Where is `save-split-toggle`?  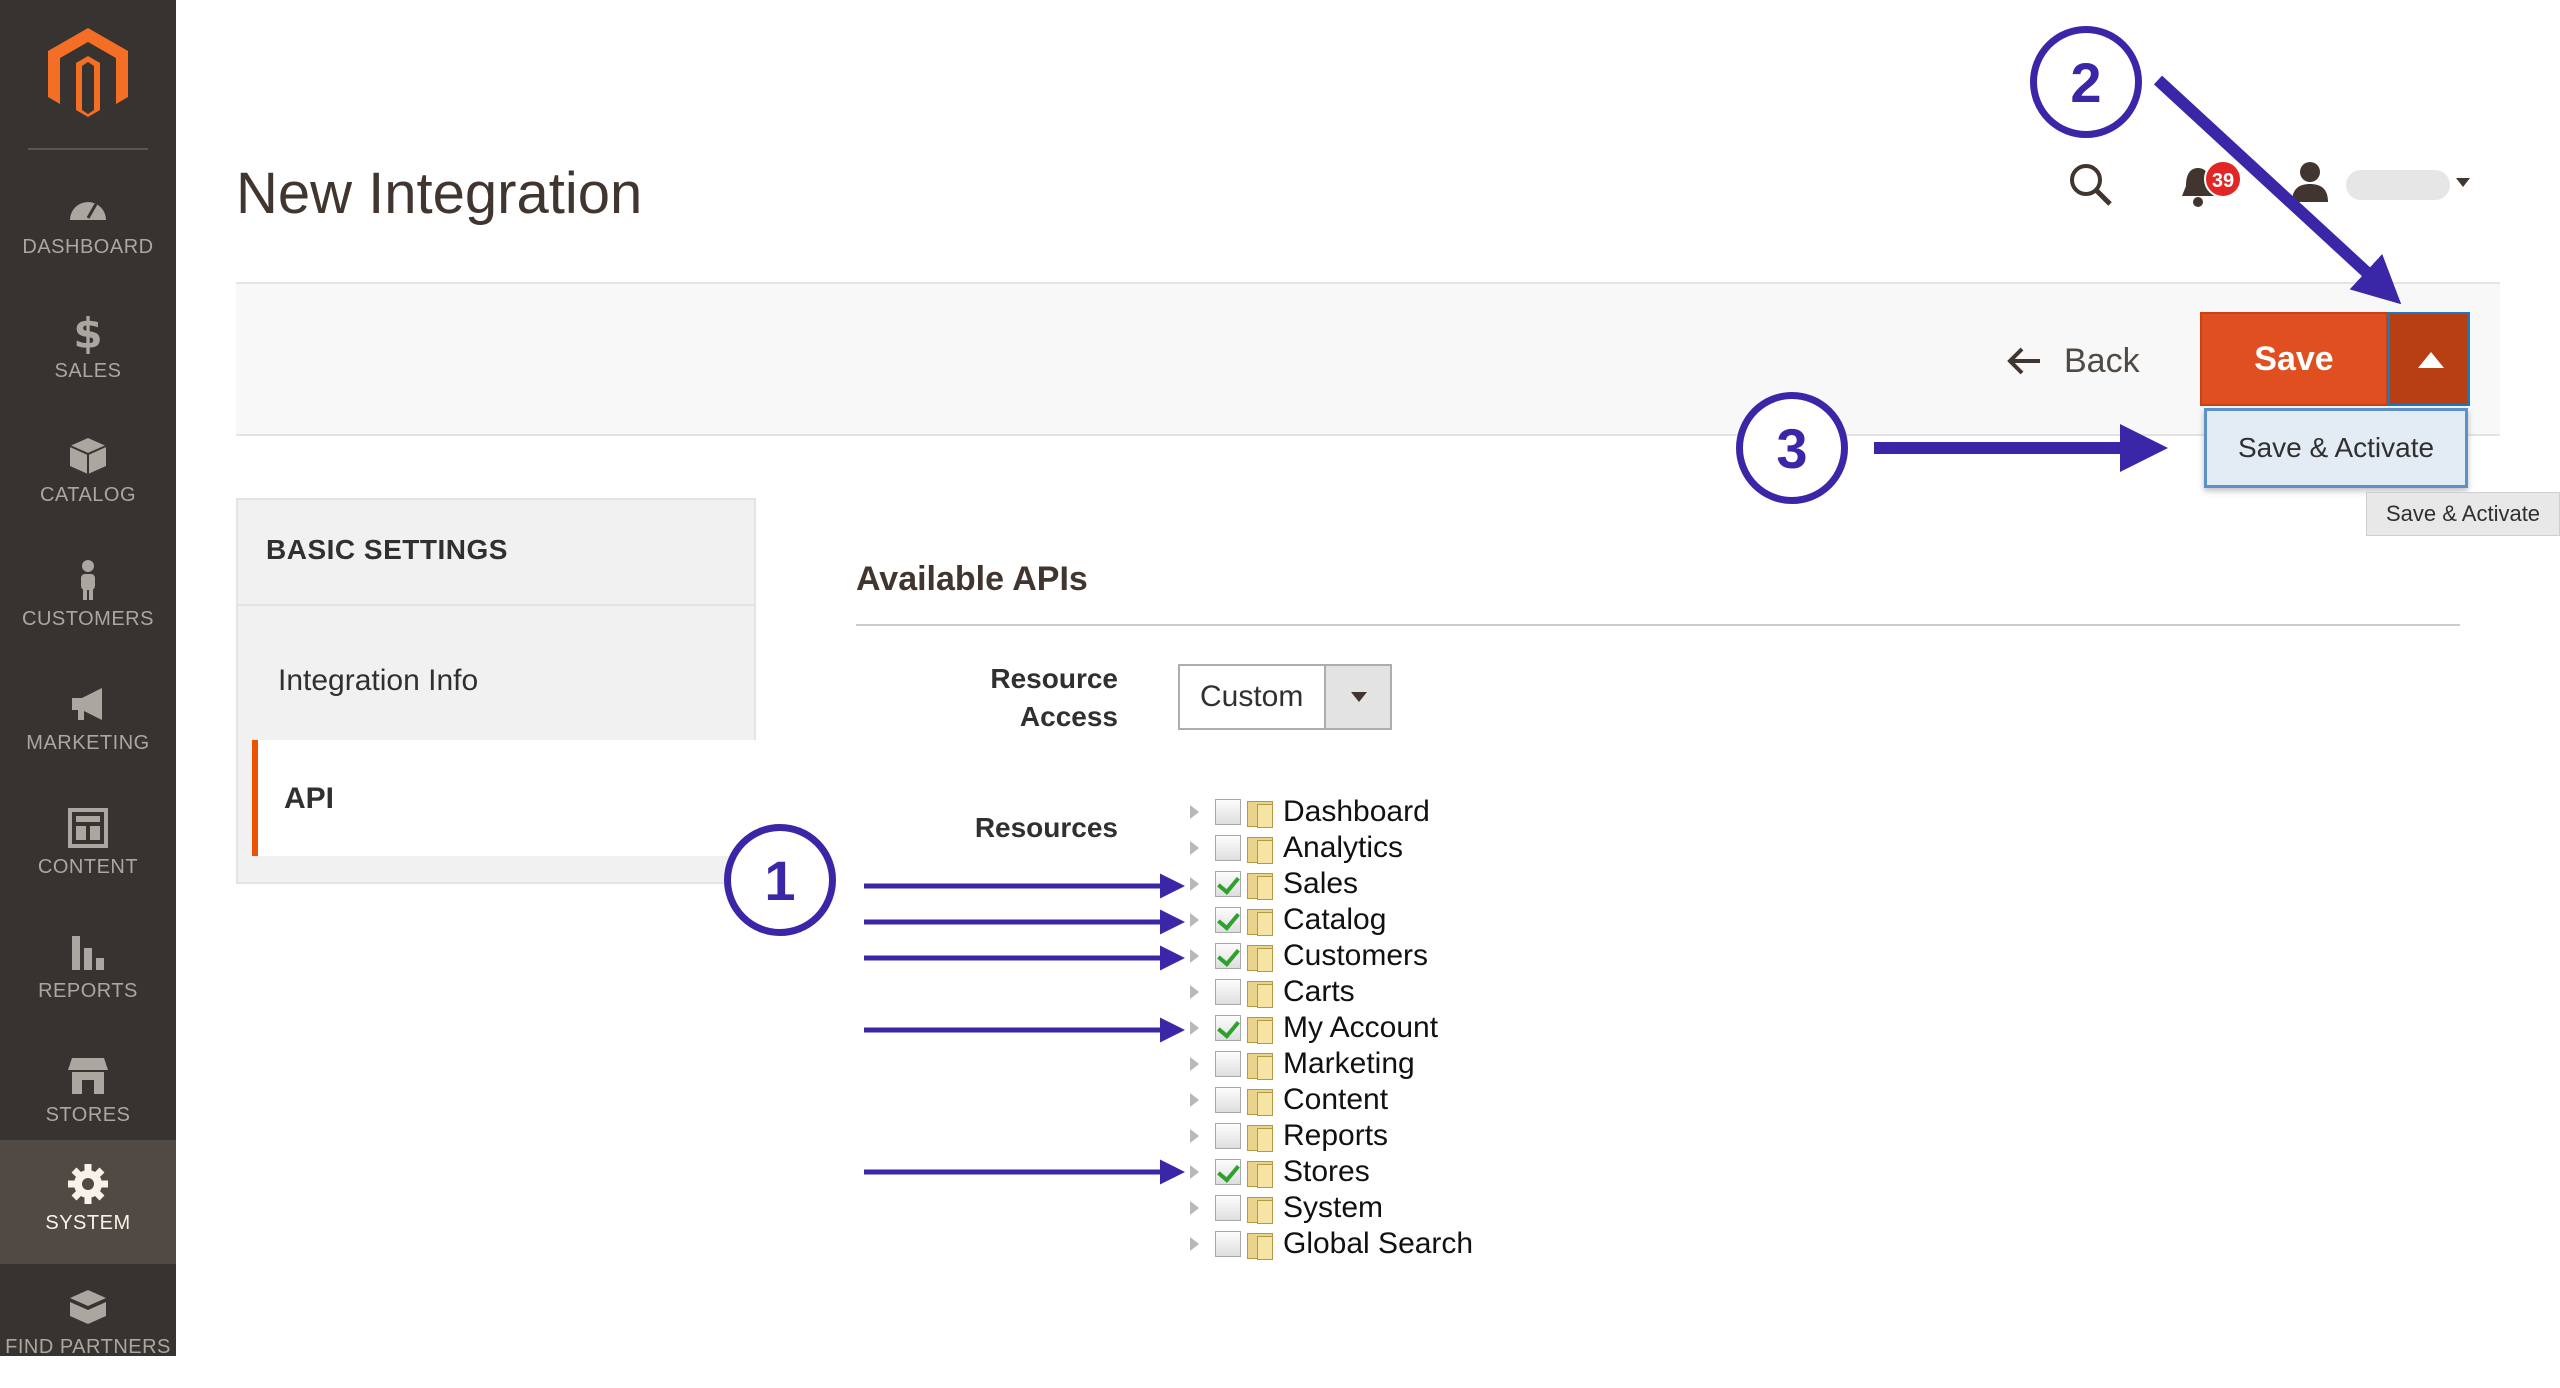
save-split-toggle is located at coordinates (2429, 359).